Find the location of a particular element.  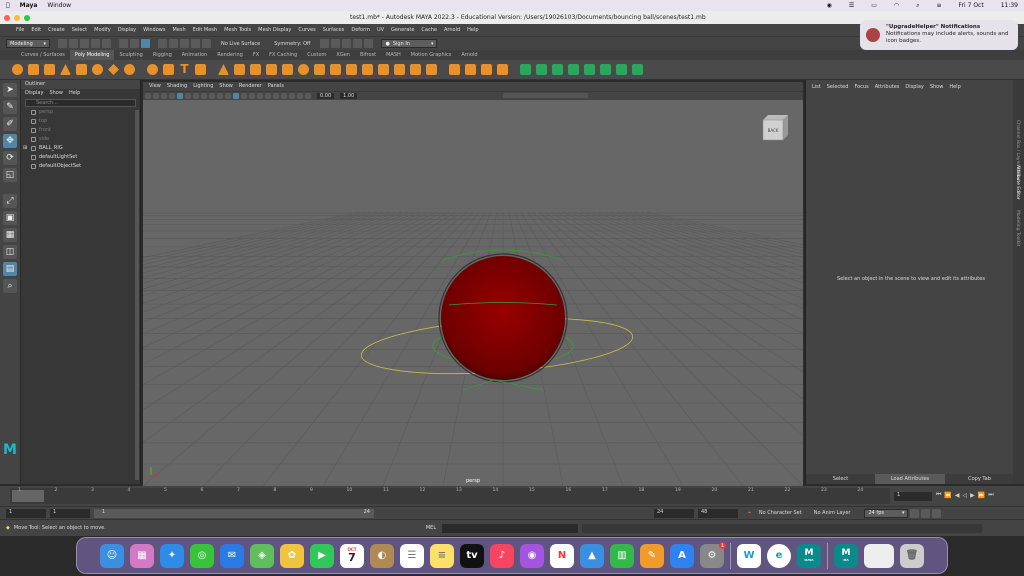

extrude-icon is located at coordinates (335, 69).